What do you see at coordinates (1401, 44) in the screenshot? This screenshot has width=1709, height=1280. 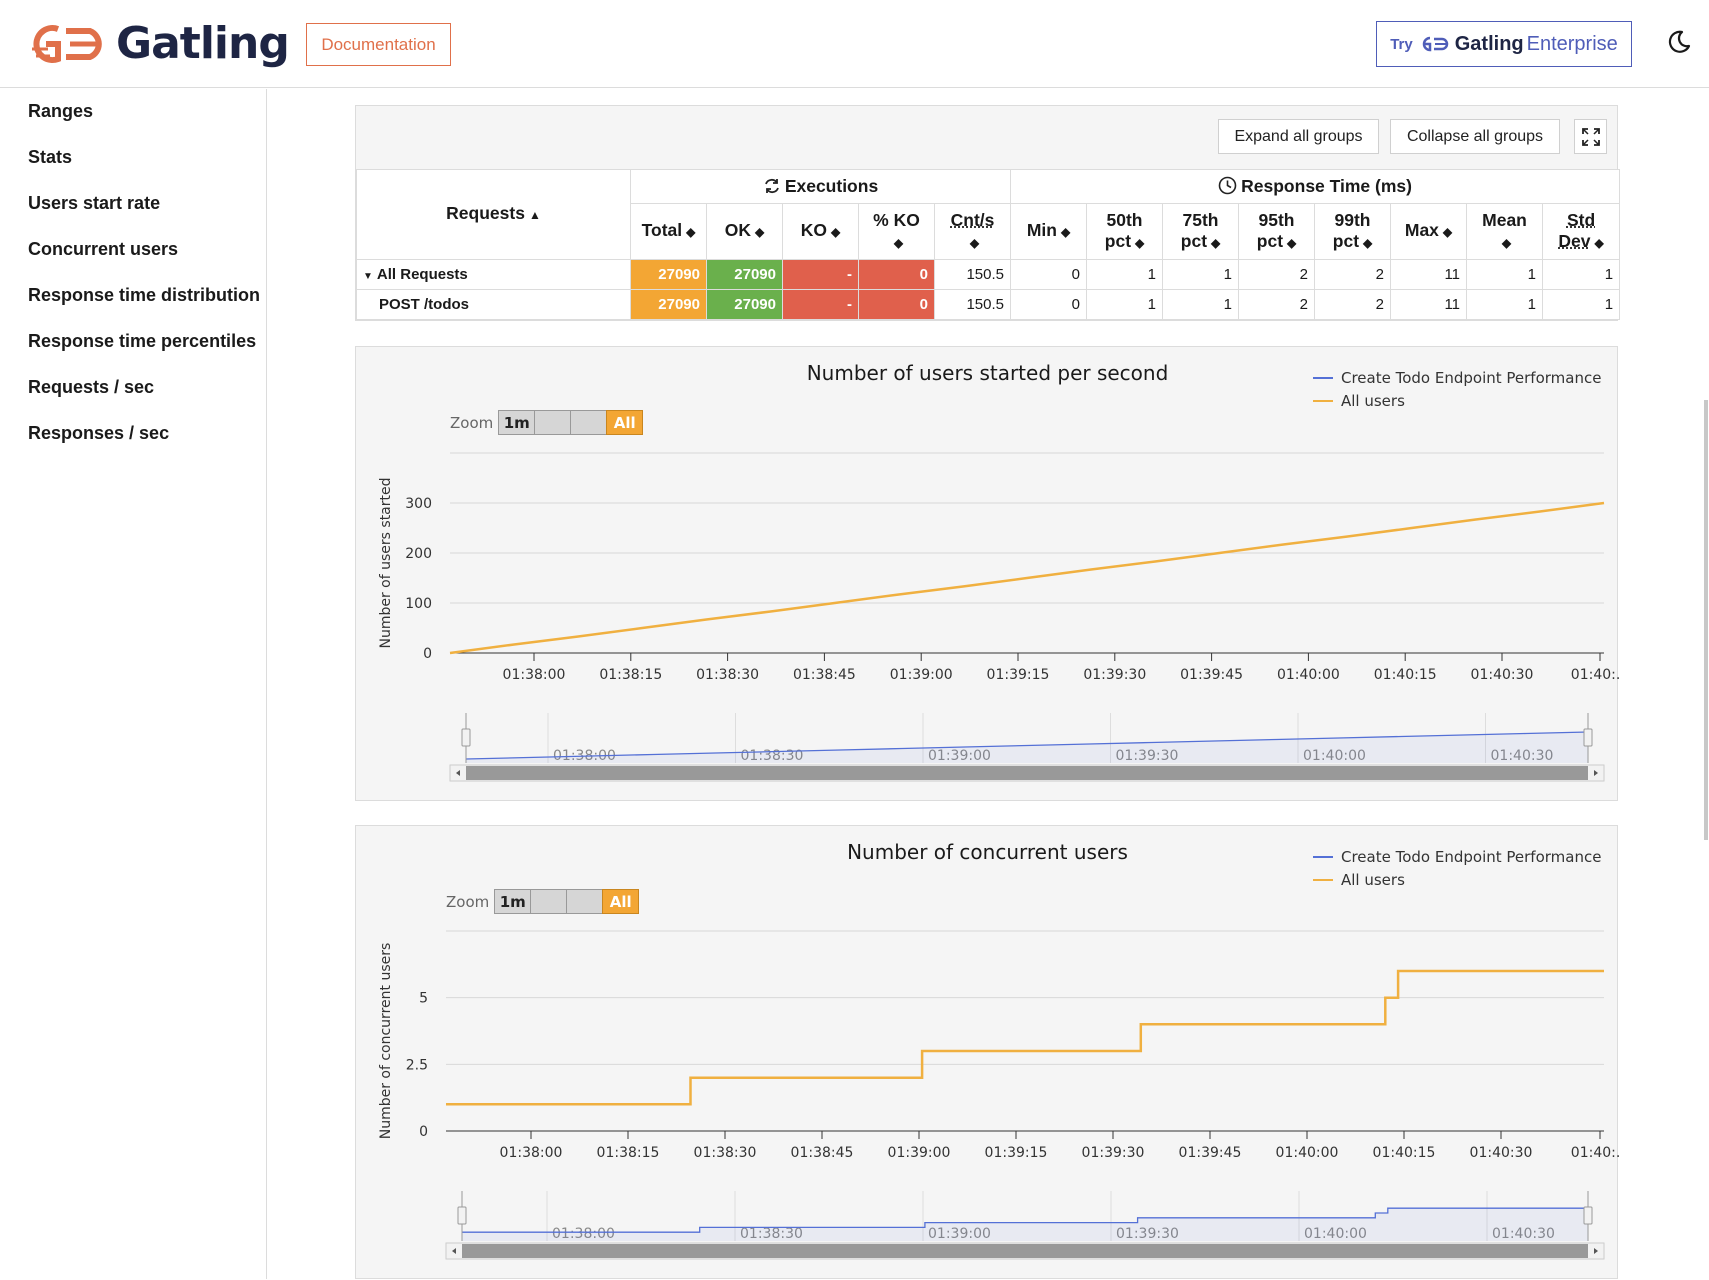 I see `try-label: Try` at bounding box center [1401, 44].